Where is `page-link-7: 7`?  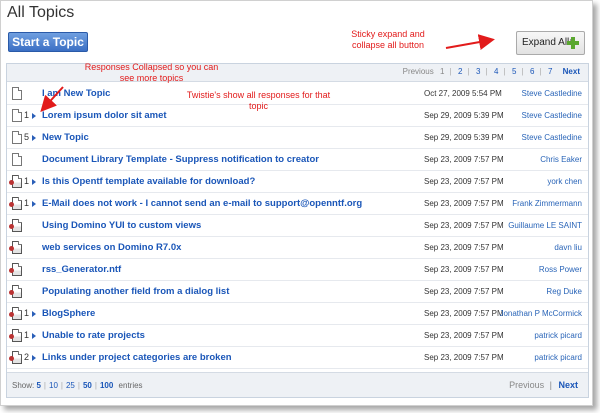
page-link-7: 7 is located at coordinates (550, 71).